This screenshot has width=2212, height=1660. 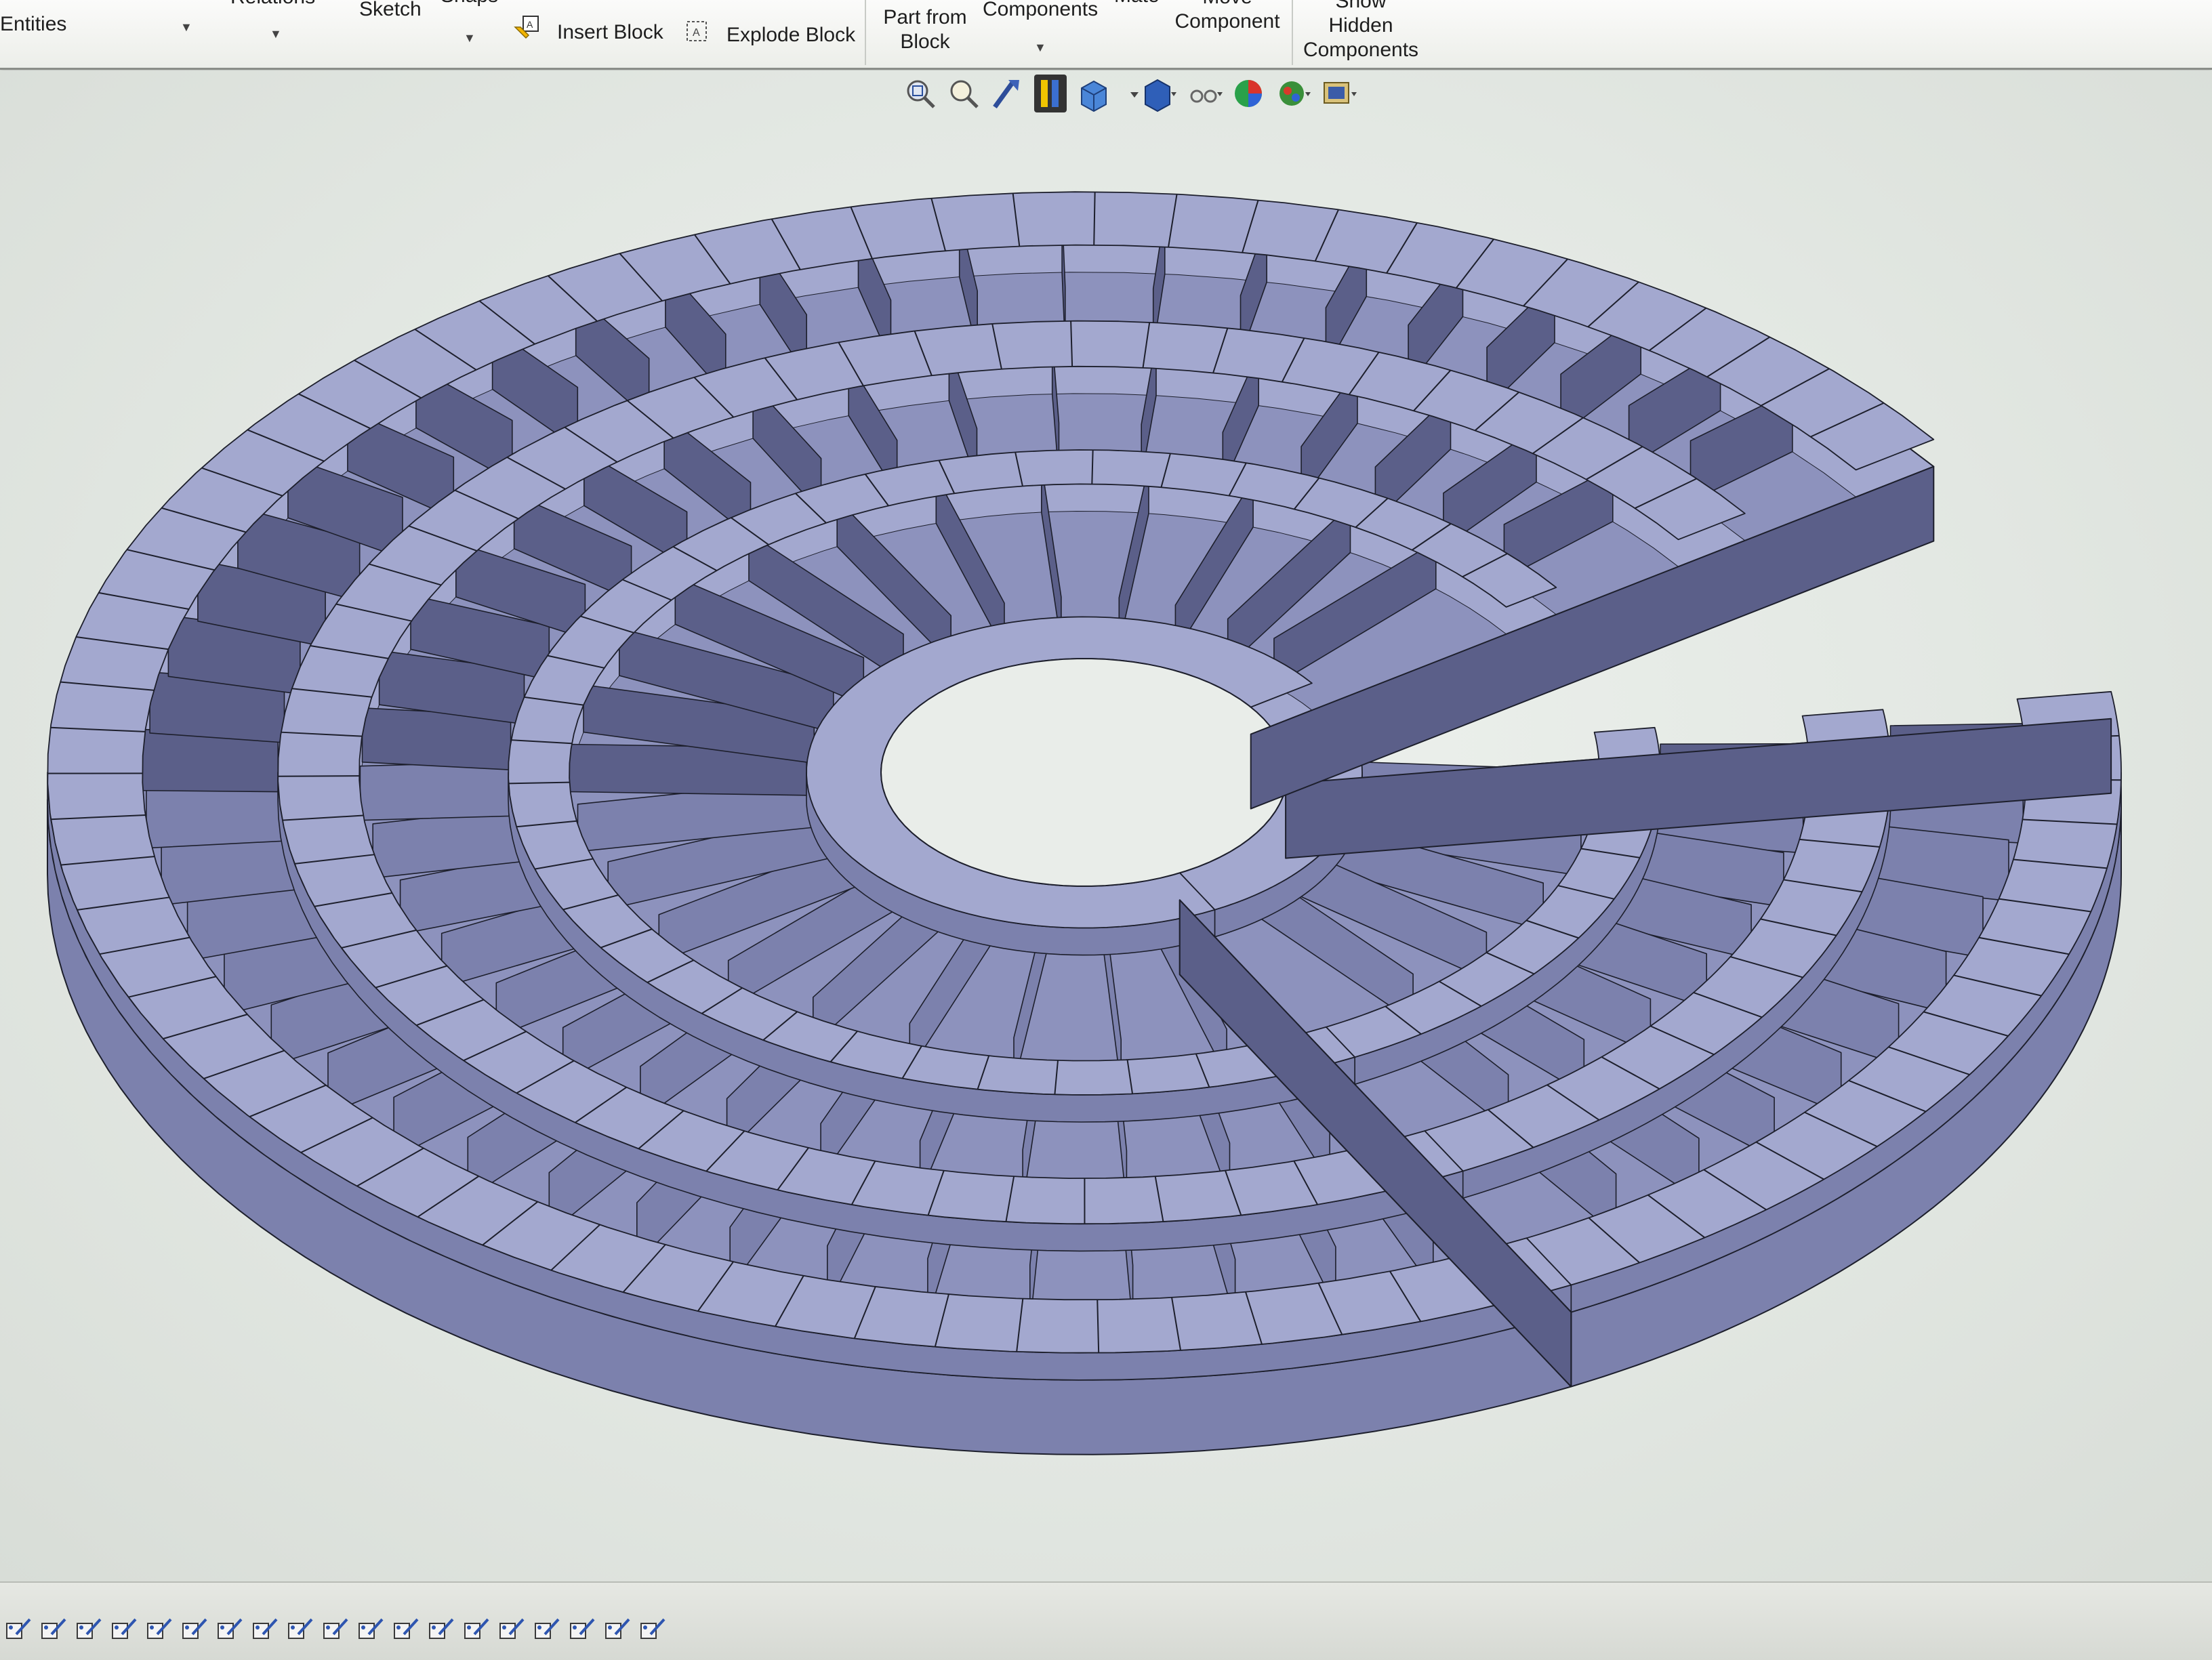 I want to click on move-component-button: Move Component, so click(x=1227, y=17).